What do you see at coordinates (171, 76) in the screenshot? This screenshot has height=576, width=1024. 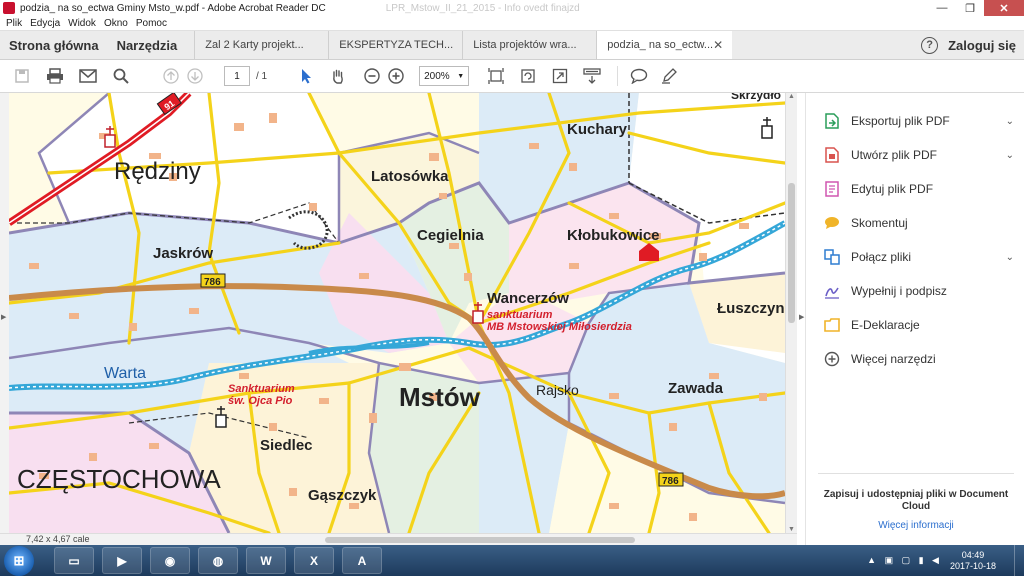 I see `prev-page-icon` at bounding box center [171, 76].